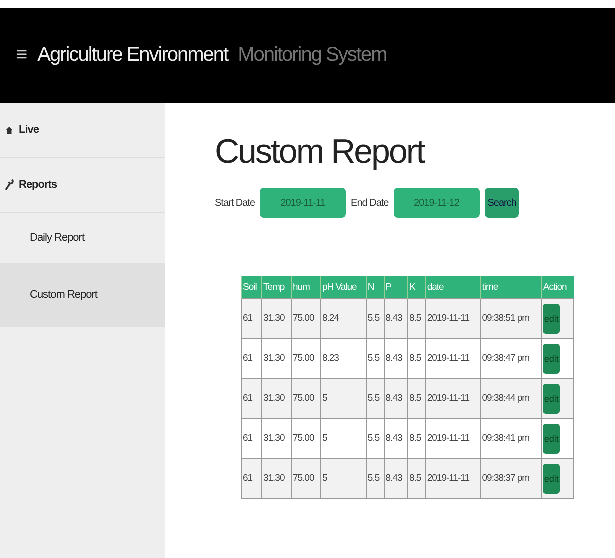 The height and width of the screenshot is (558, 615). I want to click on table-cell: 09:38:51 pm, so click(511, 318).